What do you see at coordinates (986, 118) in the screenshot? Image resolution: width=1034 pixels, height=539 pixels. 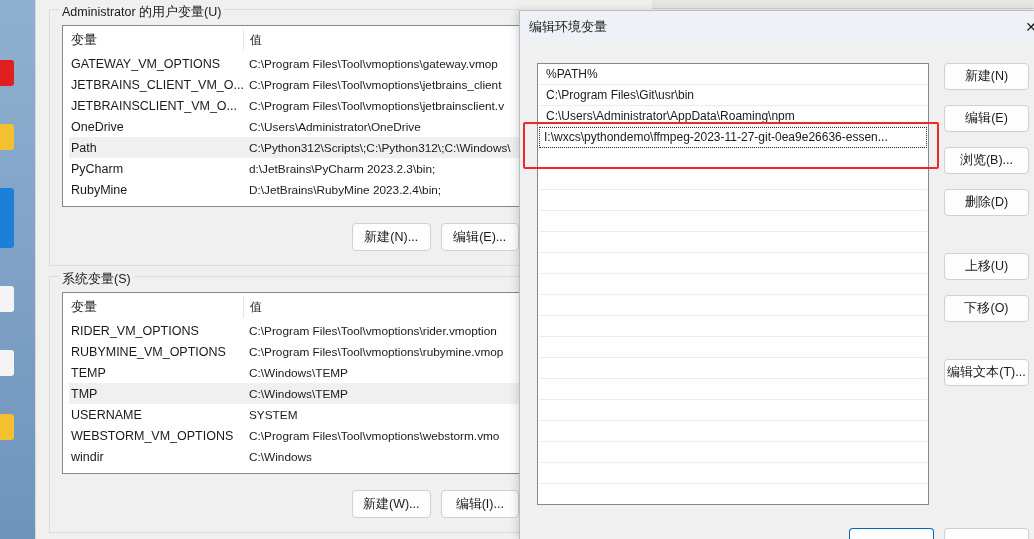 I see `dialog-button: 编辑(E)` at bounding box center [986, 118].